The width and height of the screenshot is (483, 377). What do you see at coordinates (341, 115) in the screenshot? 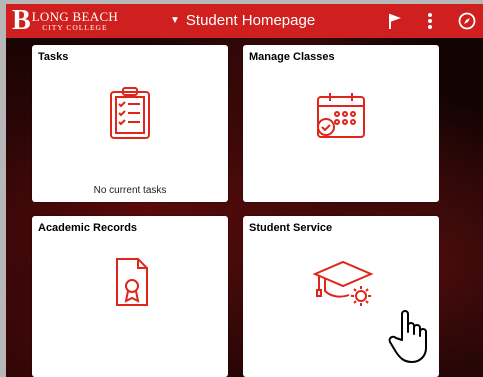
I see `calendar-check-icon` at bounding box center [341, 115].